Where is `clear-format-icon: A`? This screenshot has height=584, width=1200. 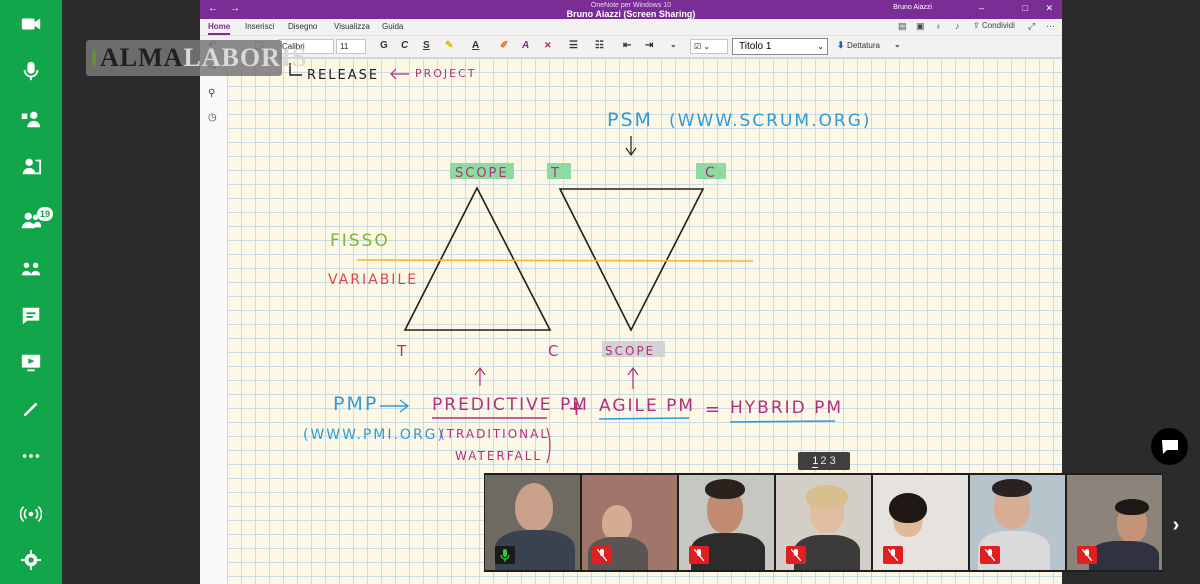
clear-format-icon: A is located at coordinates (525, 45).